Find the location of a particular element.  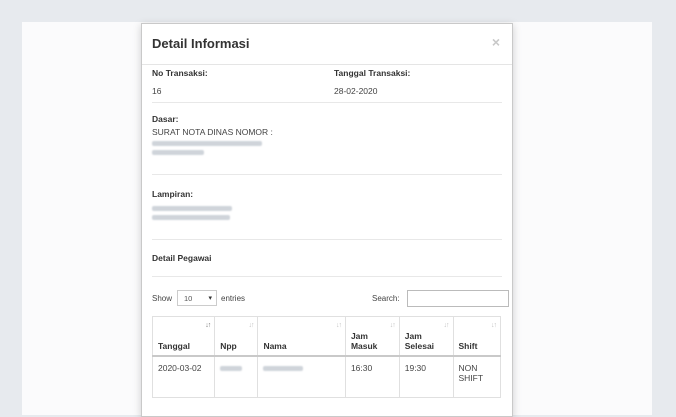

lampiran-label: Lampiran: is located at coordinates (173, 194).